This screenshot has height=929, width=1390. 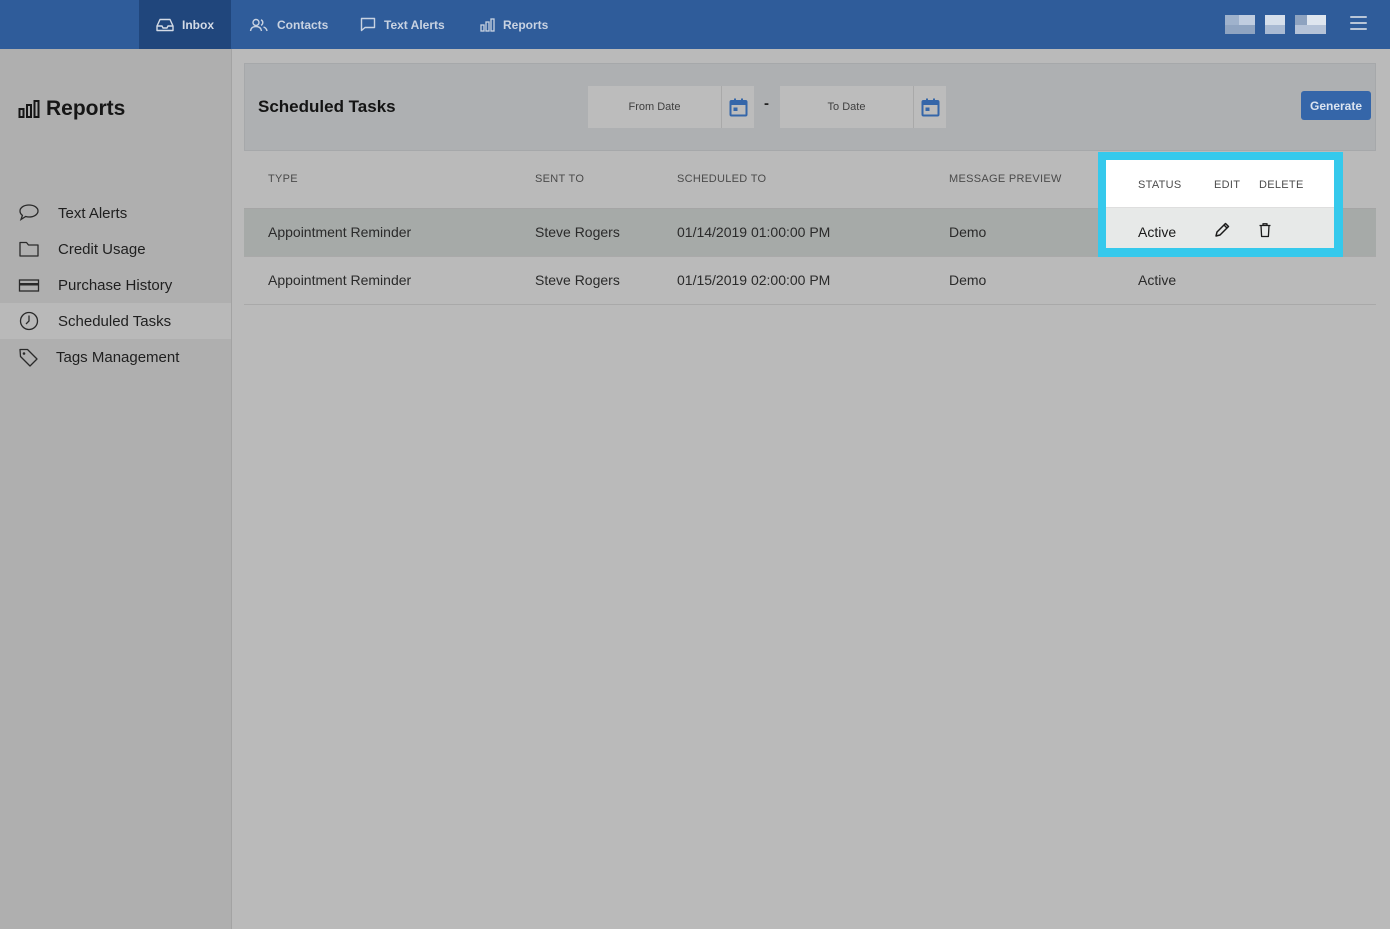 I want to click on highlight-box: STATUS EDIT DELETE Active, so click(x=1220, y=204).